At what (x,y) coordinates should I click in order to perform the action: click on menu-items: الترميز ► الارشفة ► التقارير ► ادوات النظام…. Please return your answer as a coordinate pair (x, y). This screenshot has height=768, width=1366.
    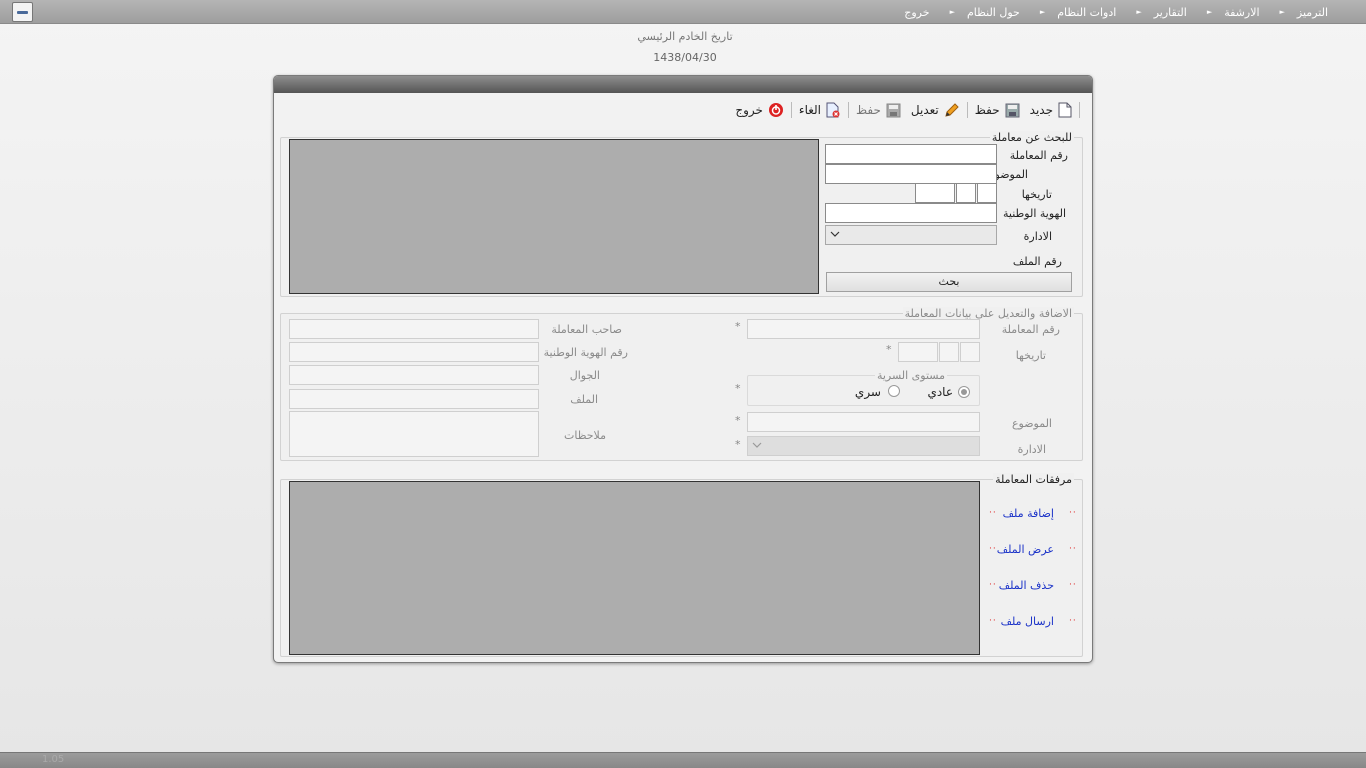
    Looking at the image, I should click on (1116, 12).